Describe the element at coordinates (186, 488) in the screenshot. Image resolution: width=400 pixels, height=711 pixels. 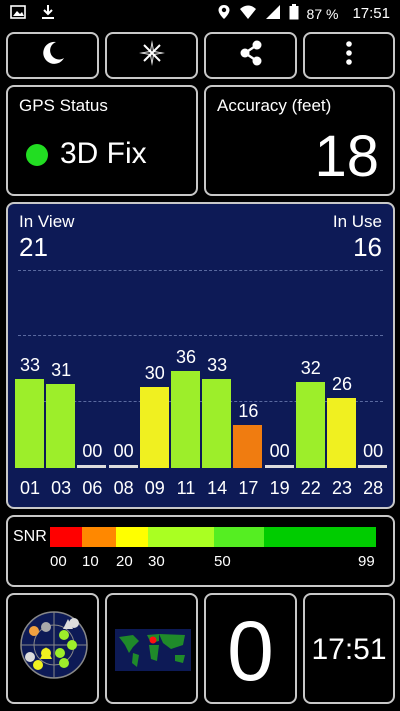
I see `satellite-id-label: 11` at that location.